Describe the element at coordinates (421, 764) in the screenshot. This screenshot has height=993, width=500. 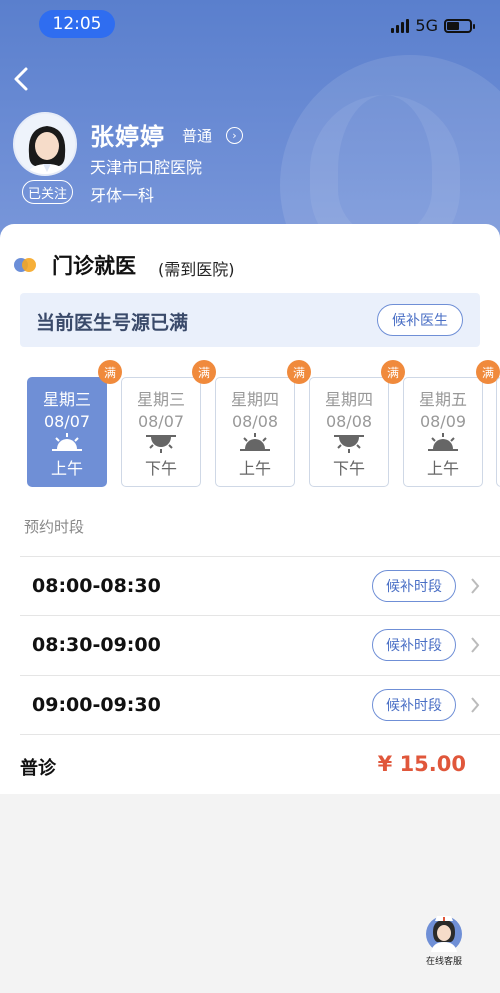
I see `price-value: ¥ 15.00` at that location.